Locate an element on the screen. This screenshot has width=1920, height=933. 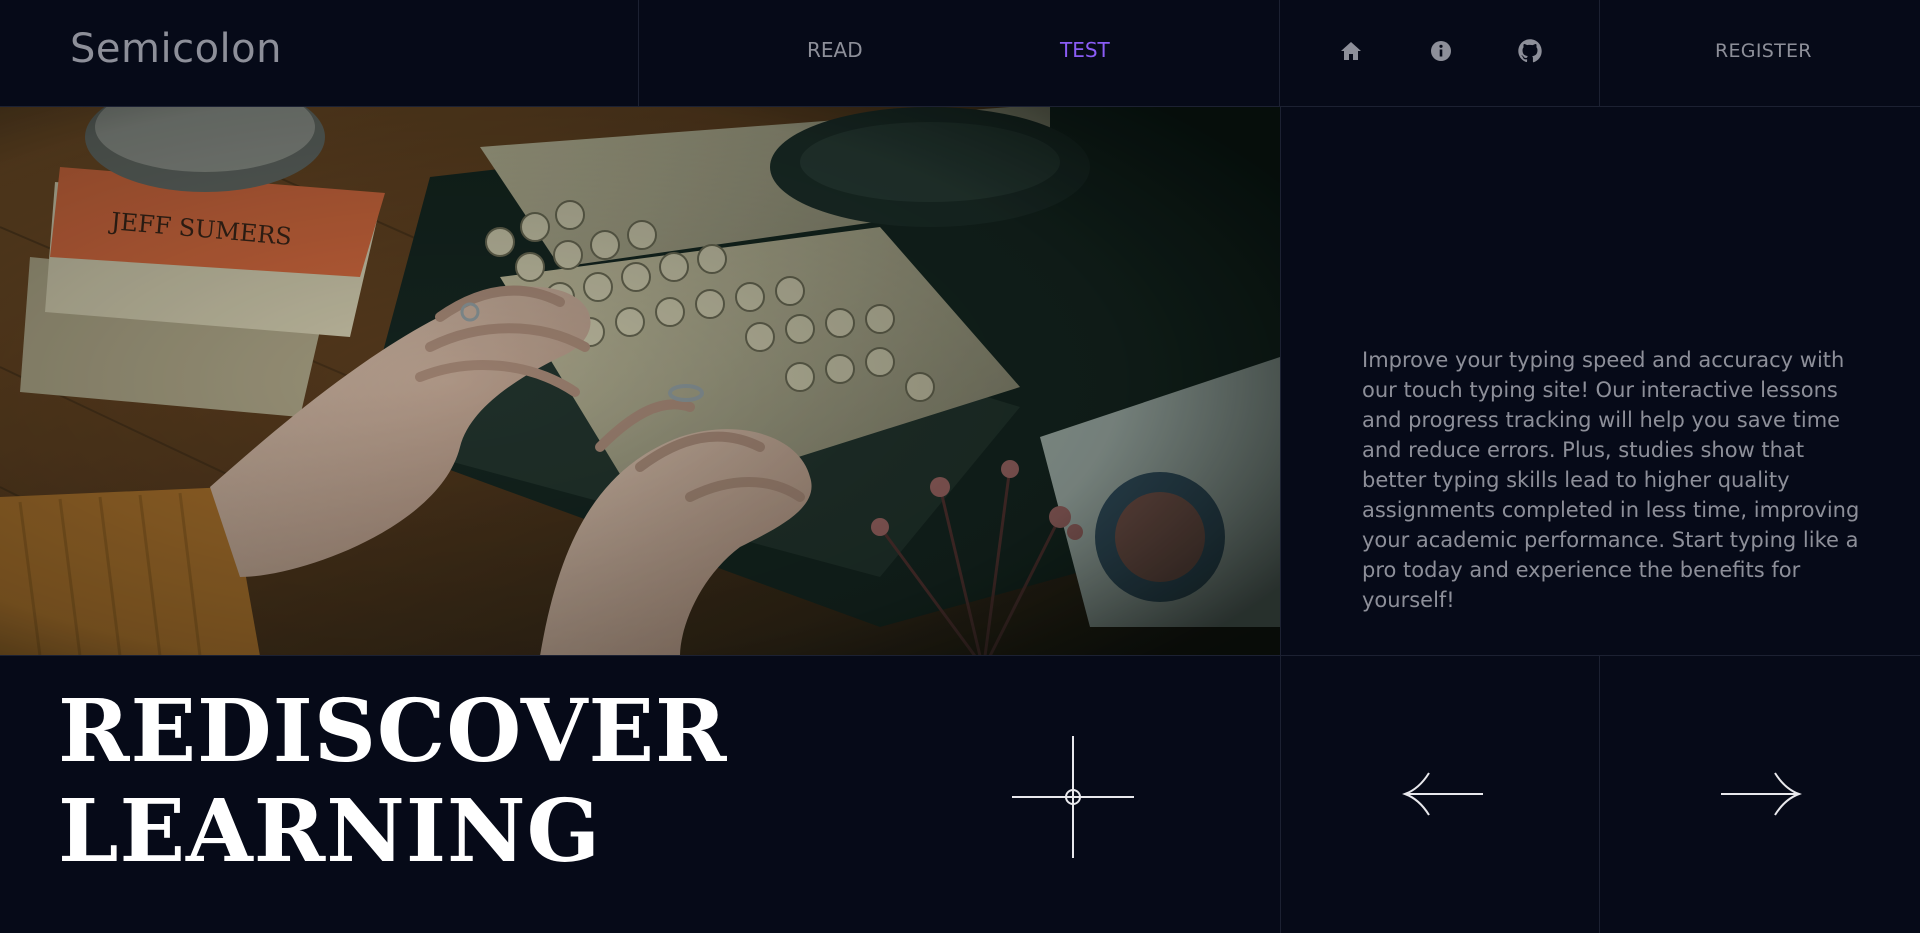
brand-cell: Semicolon is located at coordinates (319, 53).